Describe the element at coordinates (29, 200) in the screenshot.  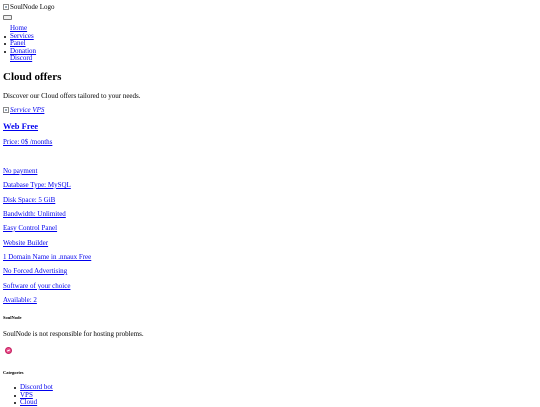
I see `feature-link: Disk Space: 5 GiB` at that location.